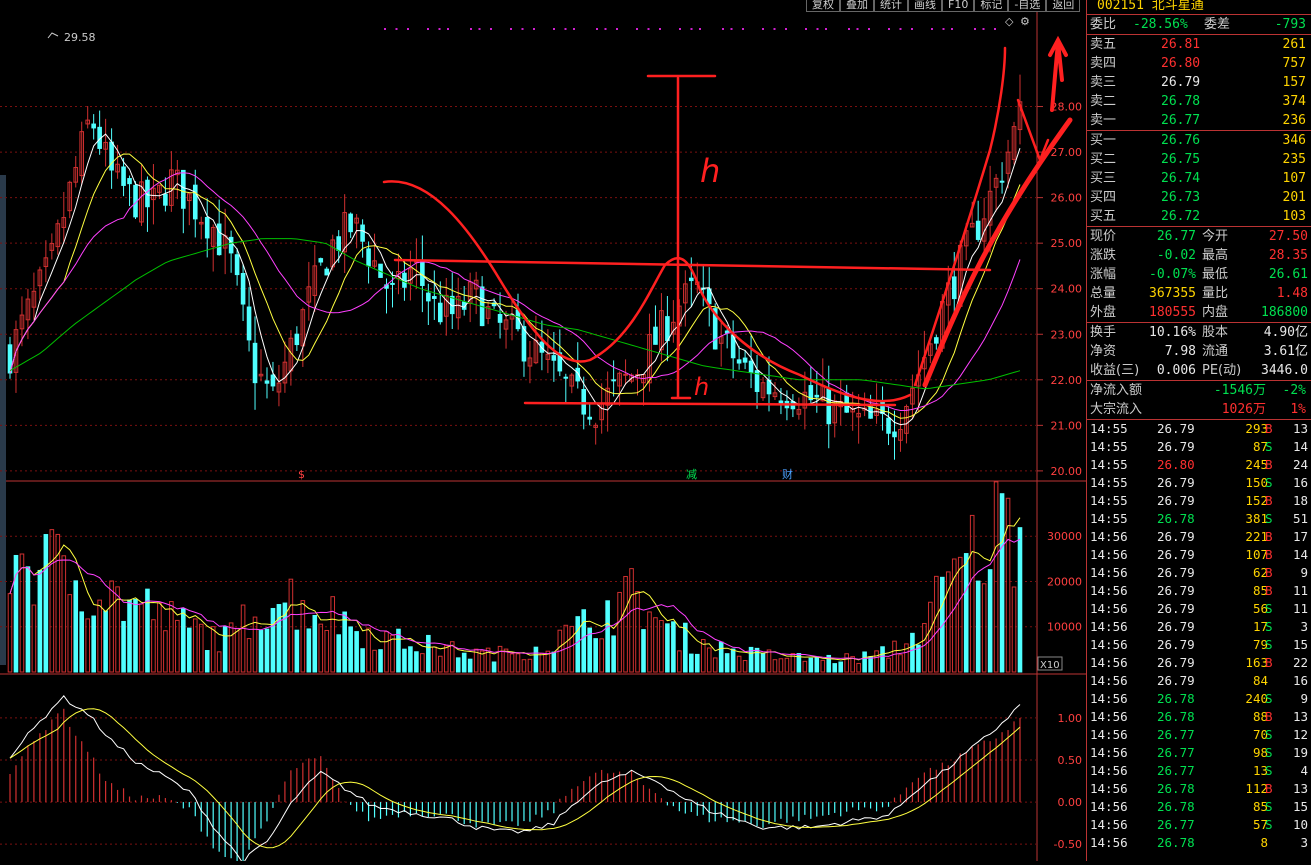  I want to click on flow-row: 净流入额 -1546万 -2%, so click(1199, 390).